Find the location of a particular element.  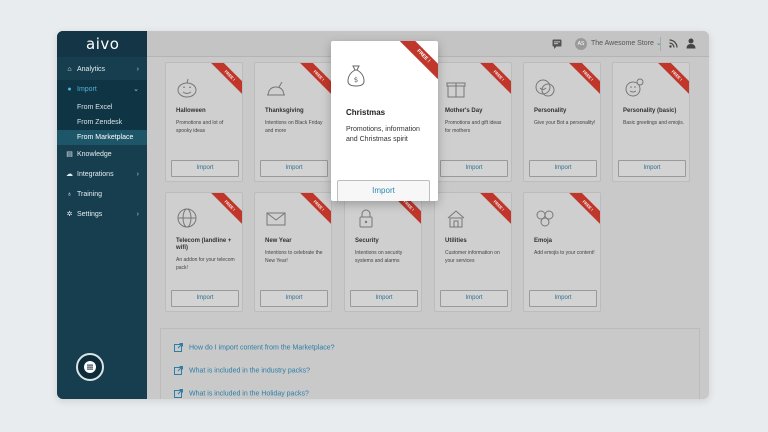

sidebar-item-label: Integrations is located at coordinates (95, 174).